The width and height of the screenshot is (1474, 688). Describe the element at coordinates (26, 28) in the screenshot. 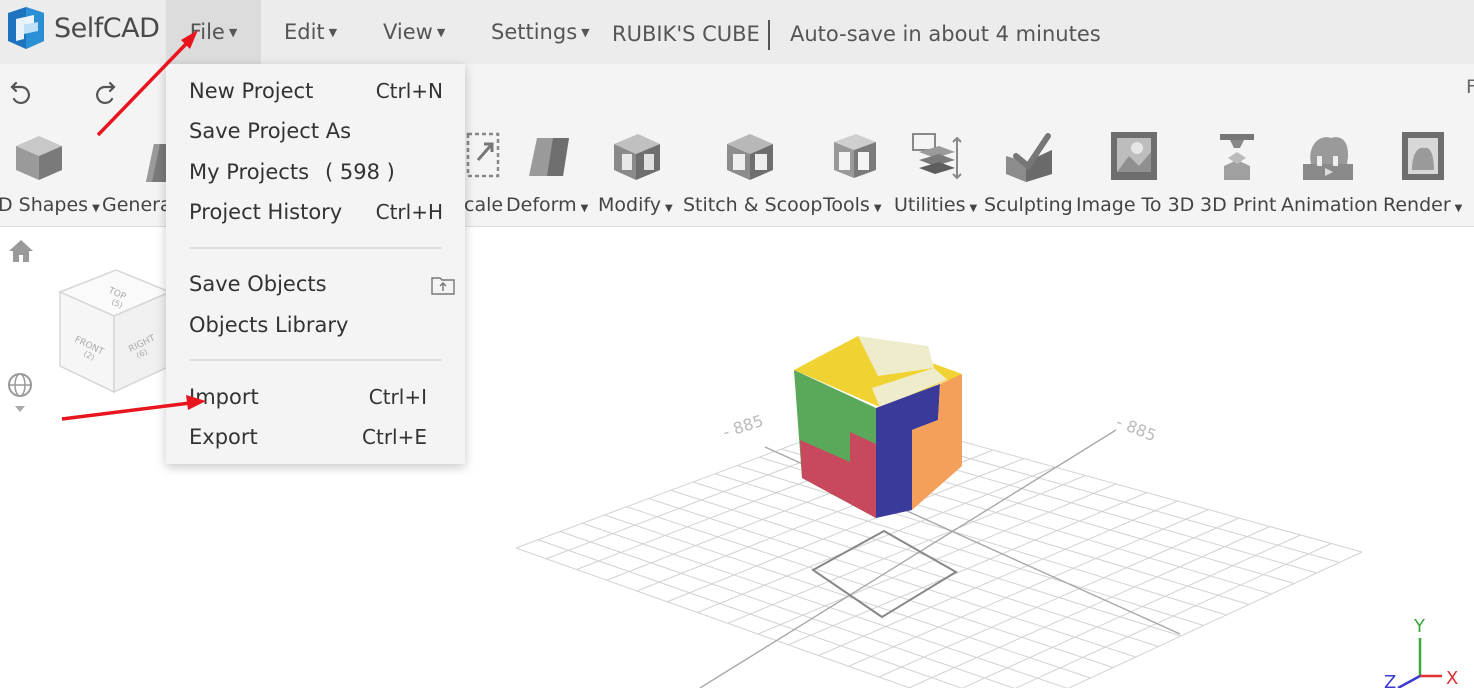

I see `selfcad-logo-icon` at that location.